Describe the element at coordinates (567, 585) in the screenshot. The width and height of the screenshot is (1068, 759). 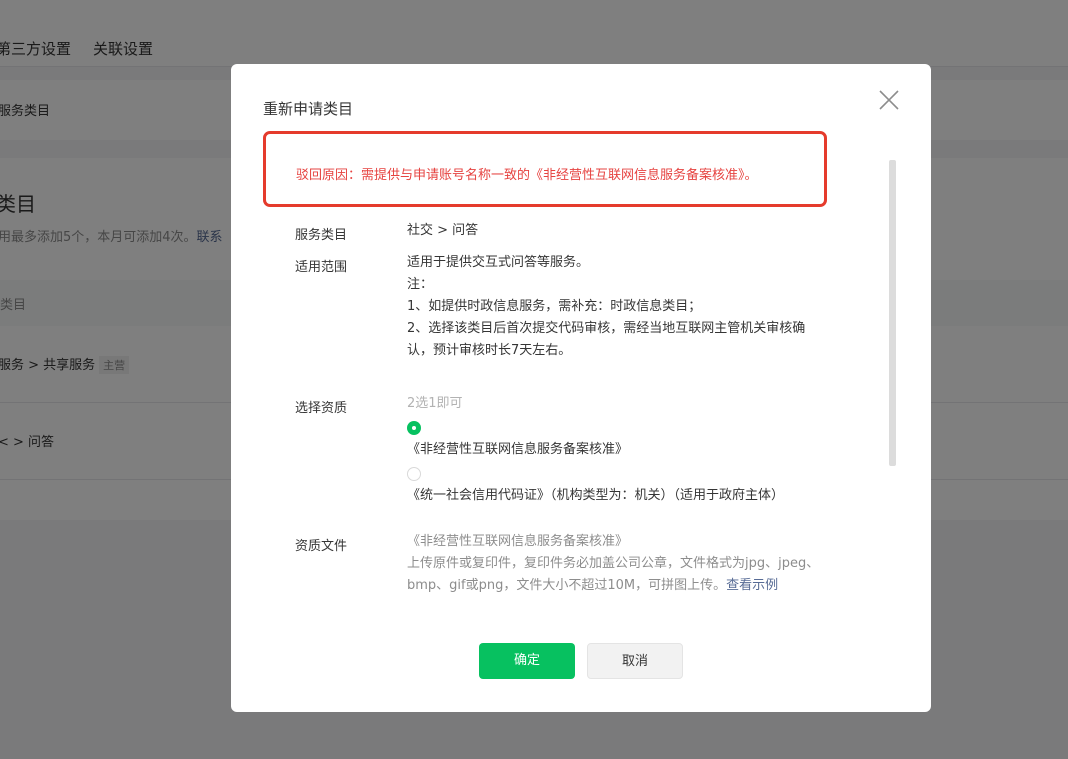
I see `file-requirements-2: bmp、gif或png，文件大小不超过10M，可拼图上传。` at that location.